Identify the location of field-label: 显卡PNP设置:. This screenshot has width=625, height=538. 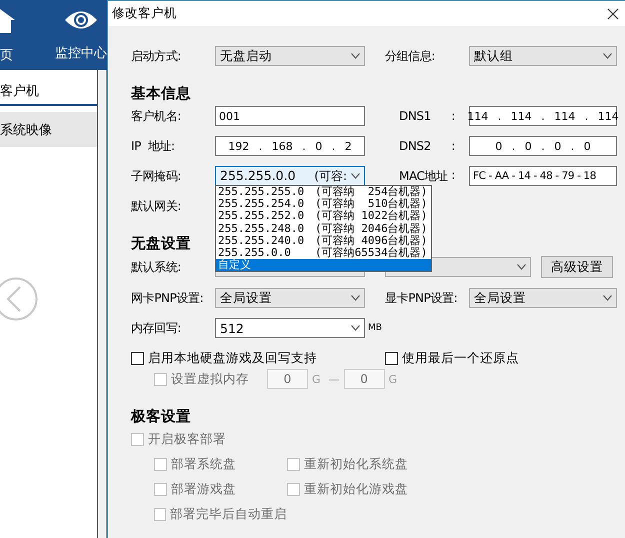
(421, 298).